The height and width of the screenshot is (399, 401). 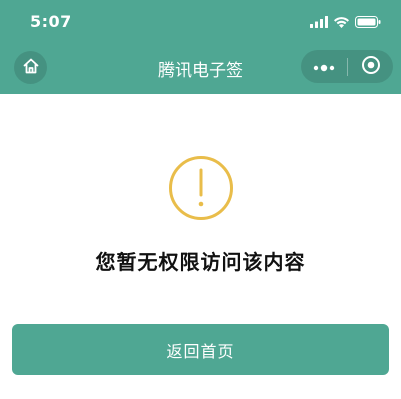 I want to click on exclamation-circle-icon, so click(x=201, y=188).